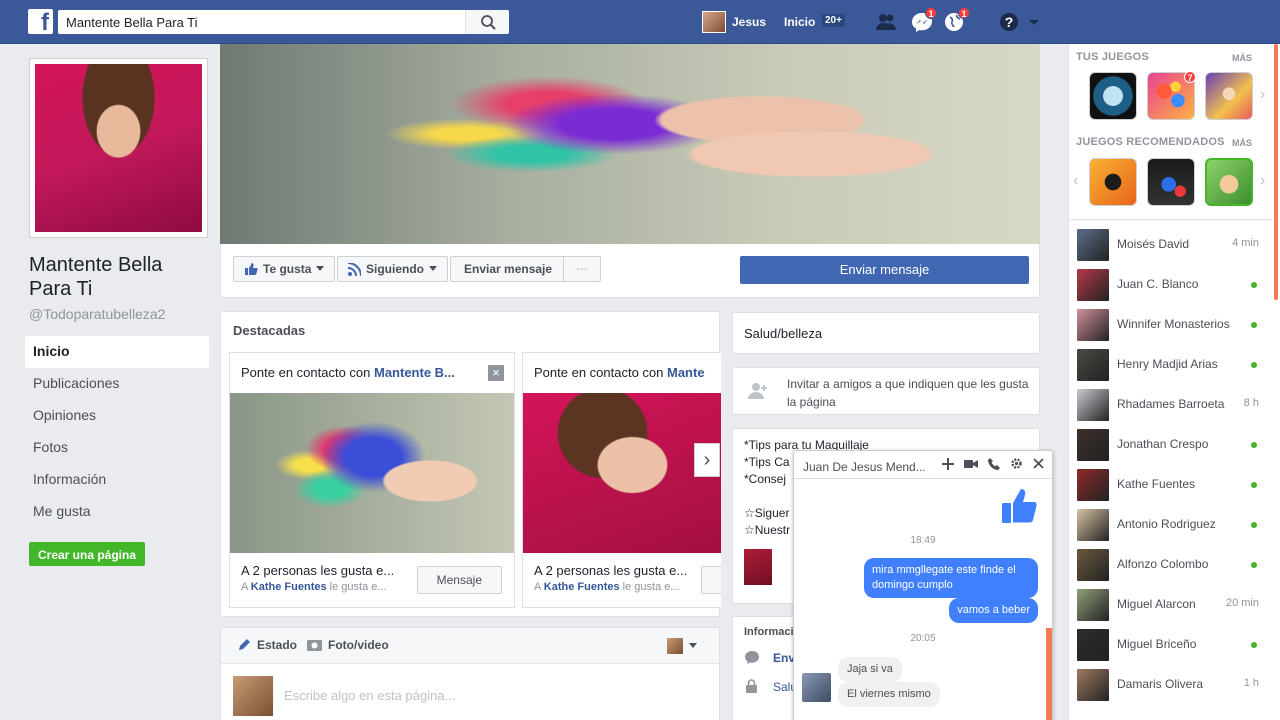 This screenshot has width=1280, height=720. What do you see at coordinates (97, 314) in the screenshot?
I see `page-handle: @Todoparatubelleza2` at bounding box center [97, 314].